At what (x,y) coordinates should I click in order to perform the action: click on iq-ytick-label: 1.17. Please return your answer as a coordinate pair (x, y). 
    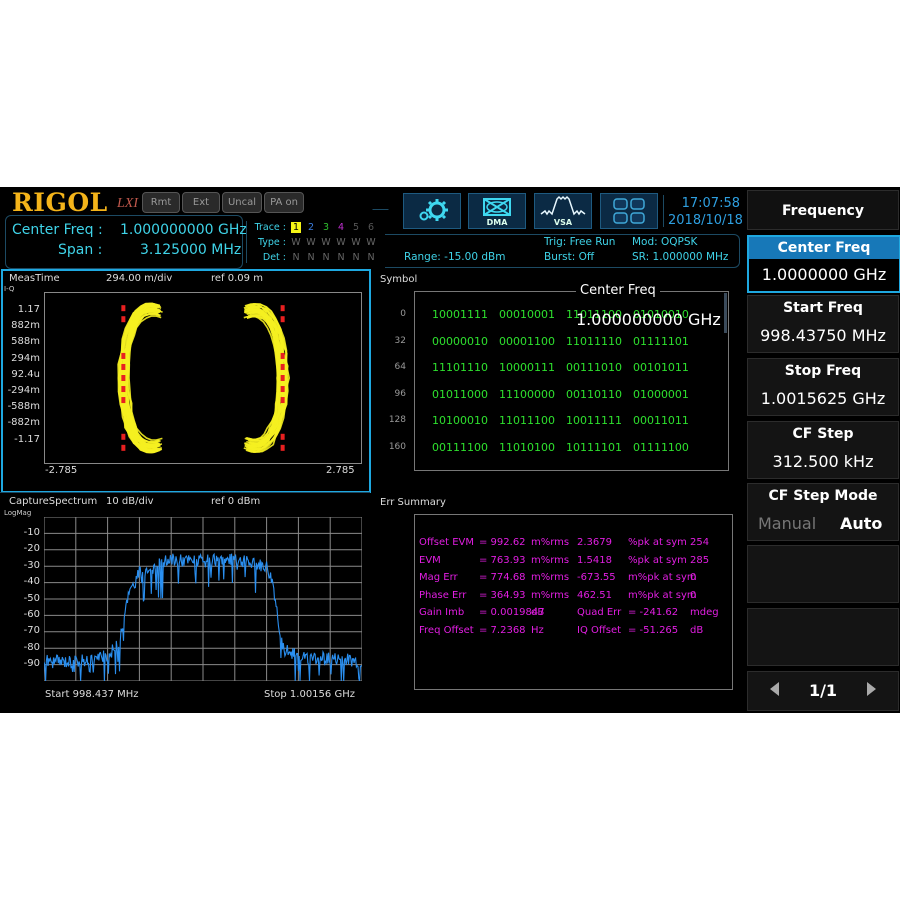
    Looking at the image, I should click on (28, 309).